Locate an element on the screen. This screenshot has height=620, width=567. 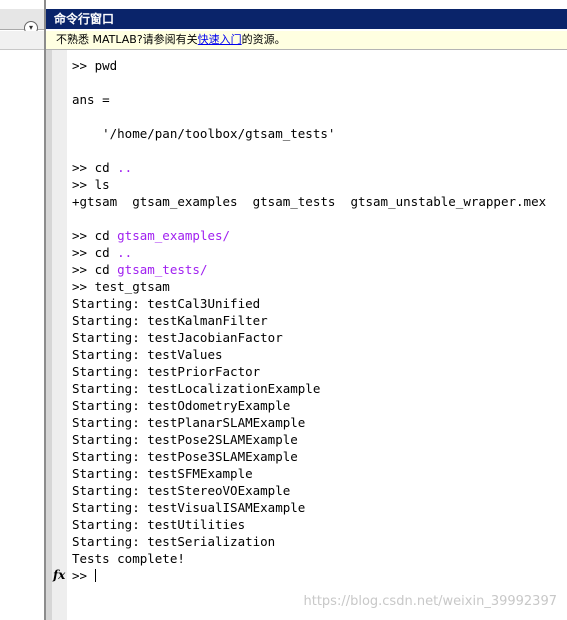
console-line: Tests complete! is located at coordinates (319, 558).